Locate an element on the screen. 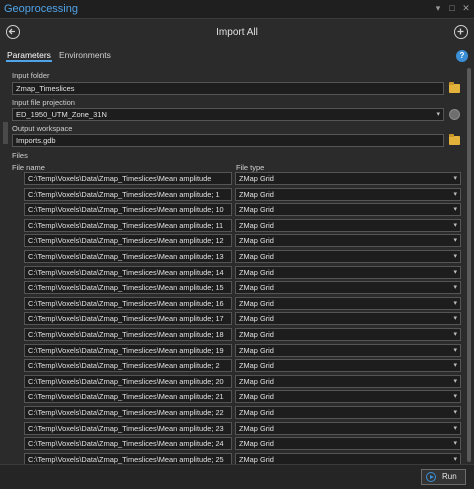  required-marker is located at coordinates (5, 133).